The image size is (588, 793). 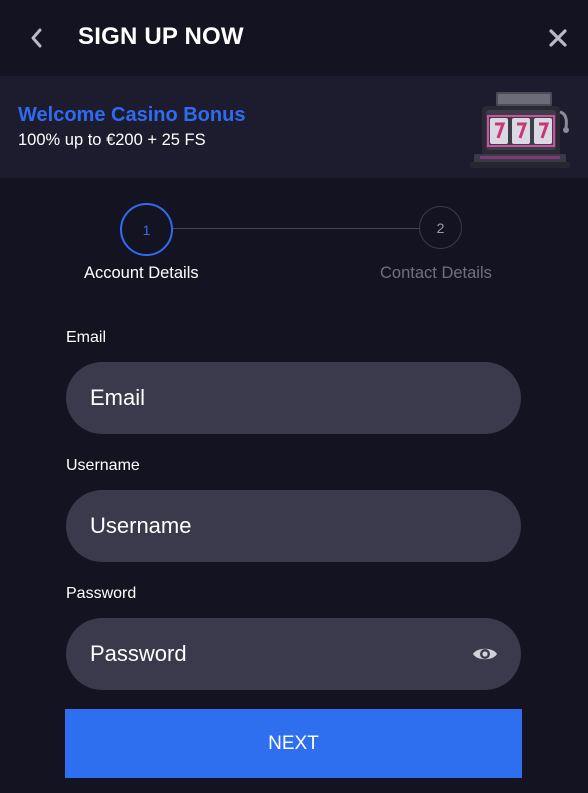 I want to click on eye-icon, so click(x=485, y=654).